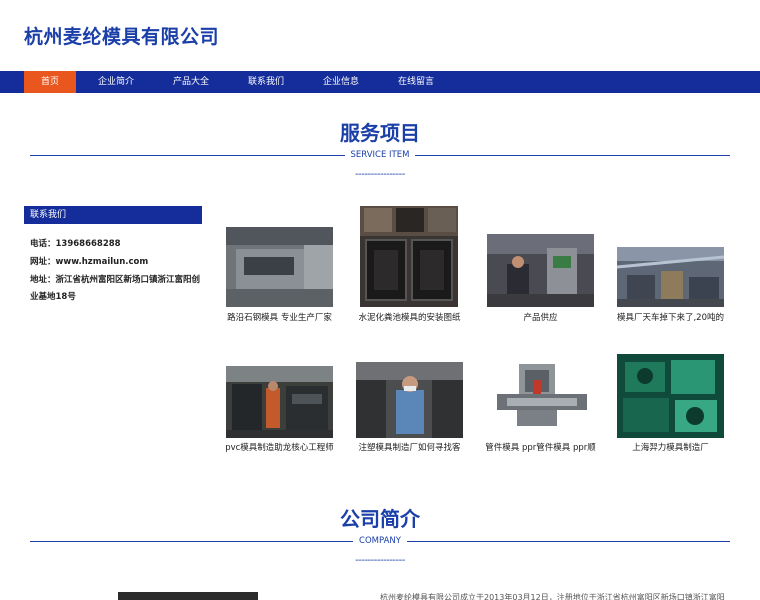  What do you see at coordinates (380, 560) in the screenshot?
I see `company-dash: ----------------` at bounding box center [380, 560].